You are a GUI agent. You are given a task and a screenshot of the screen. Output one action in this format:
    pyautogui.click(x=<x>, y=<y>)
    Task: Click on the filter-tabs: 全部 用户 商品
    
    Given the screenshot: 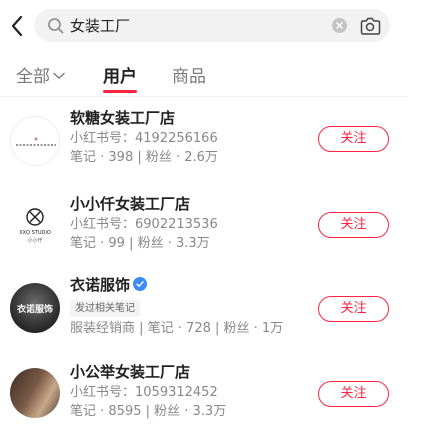 What is the action you would take?
    pyautogui.click(x=212, y=76)
    